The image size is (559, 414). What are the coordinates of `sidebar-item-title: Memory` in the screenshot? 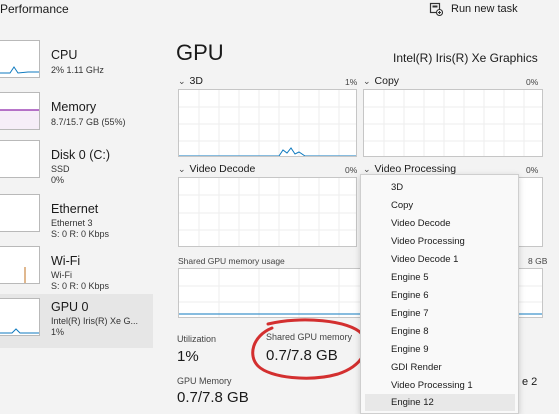 It's located at (74, 107).